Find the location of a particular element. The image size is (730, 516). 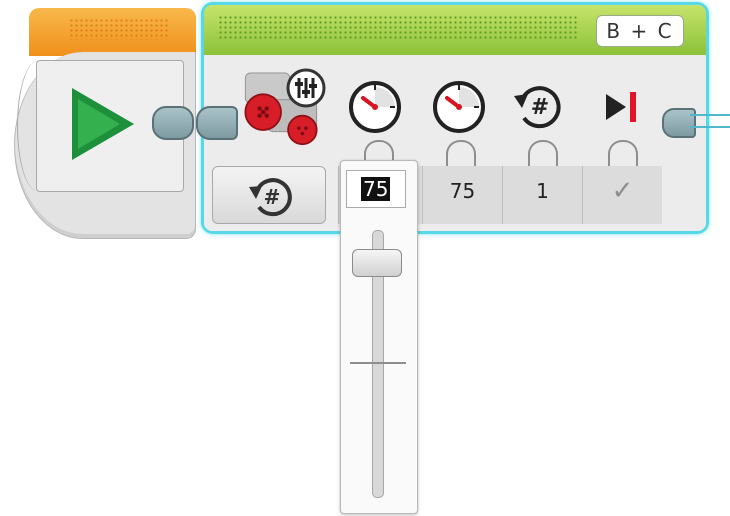

right-speed-icon is located at coordinates (459, 107).